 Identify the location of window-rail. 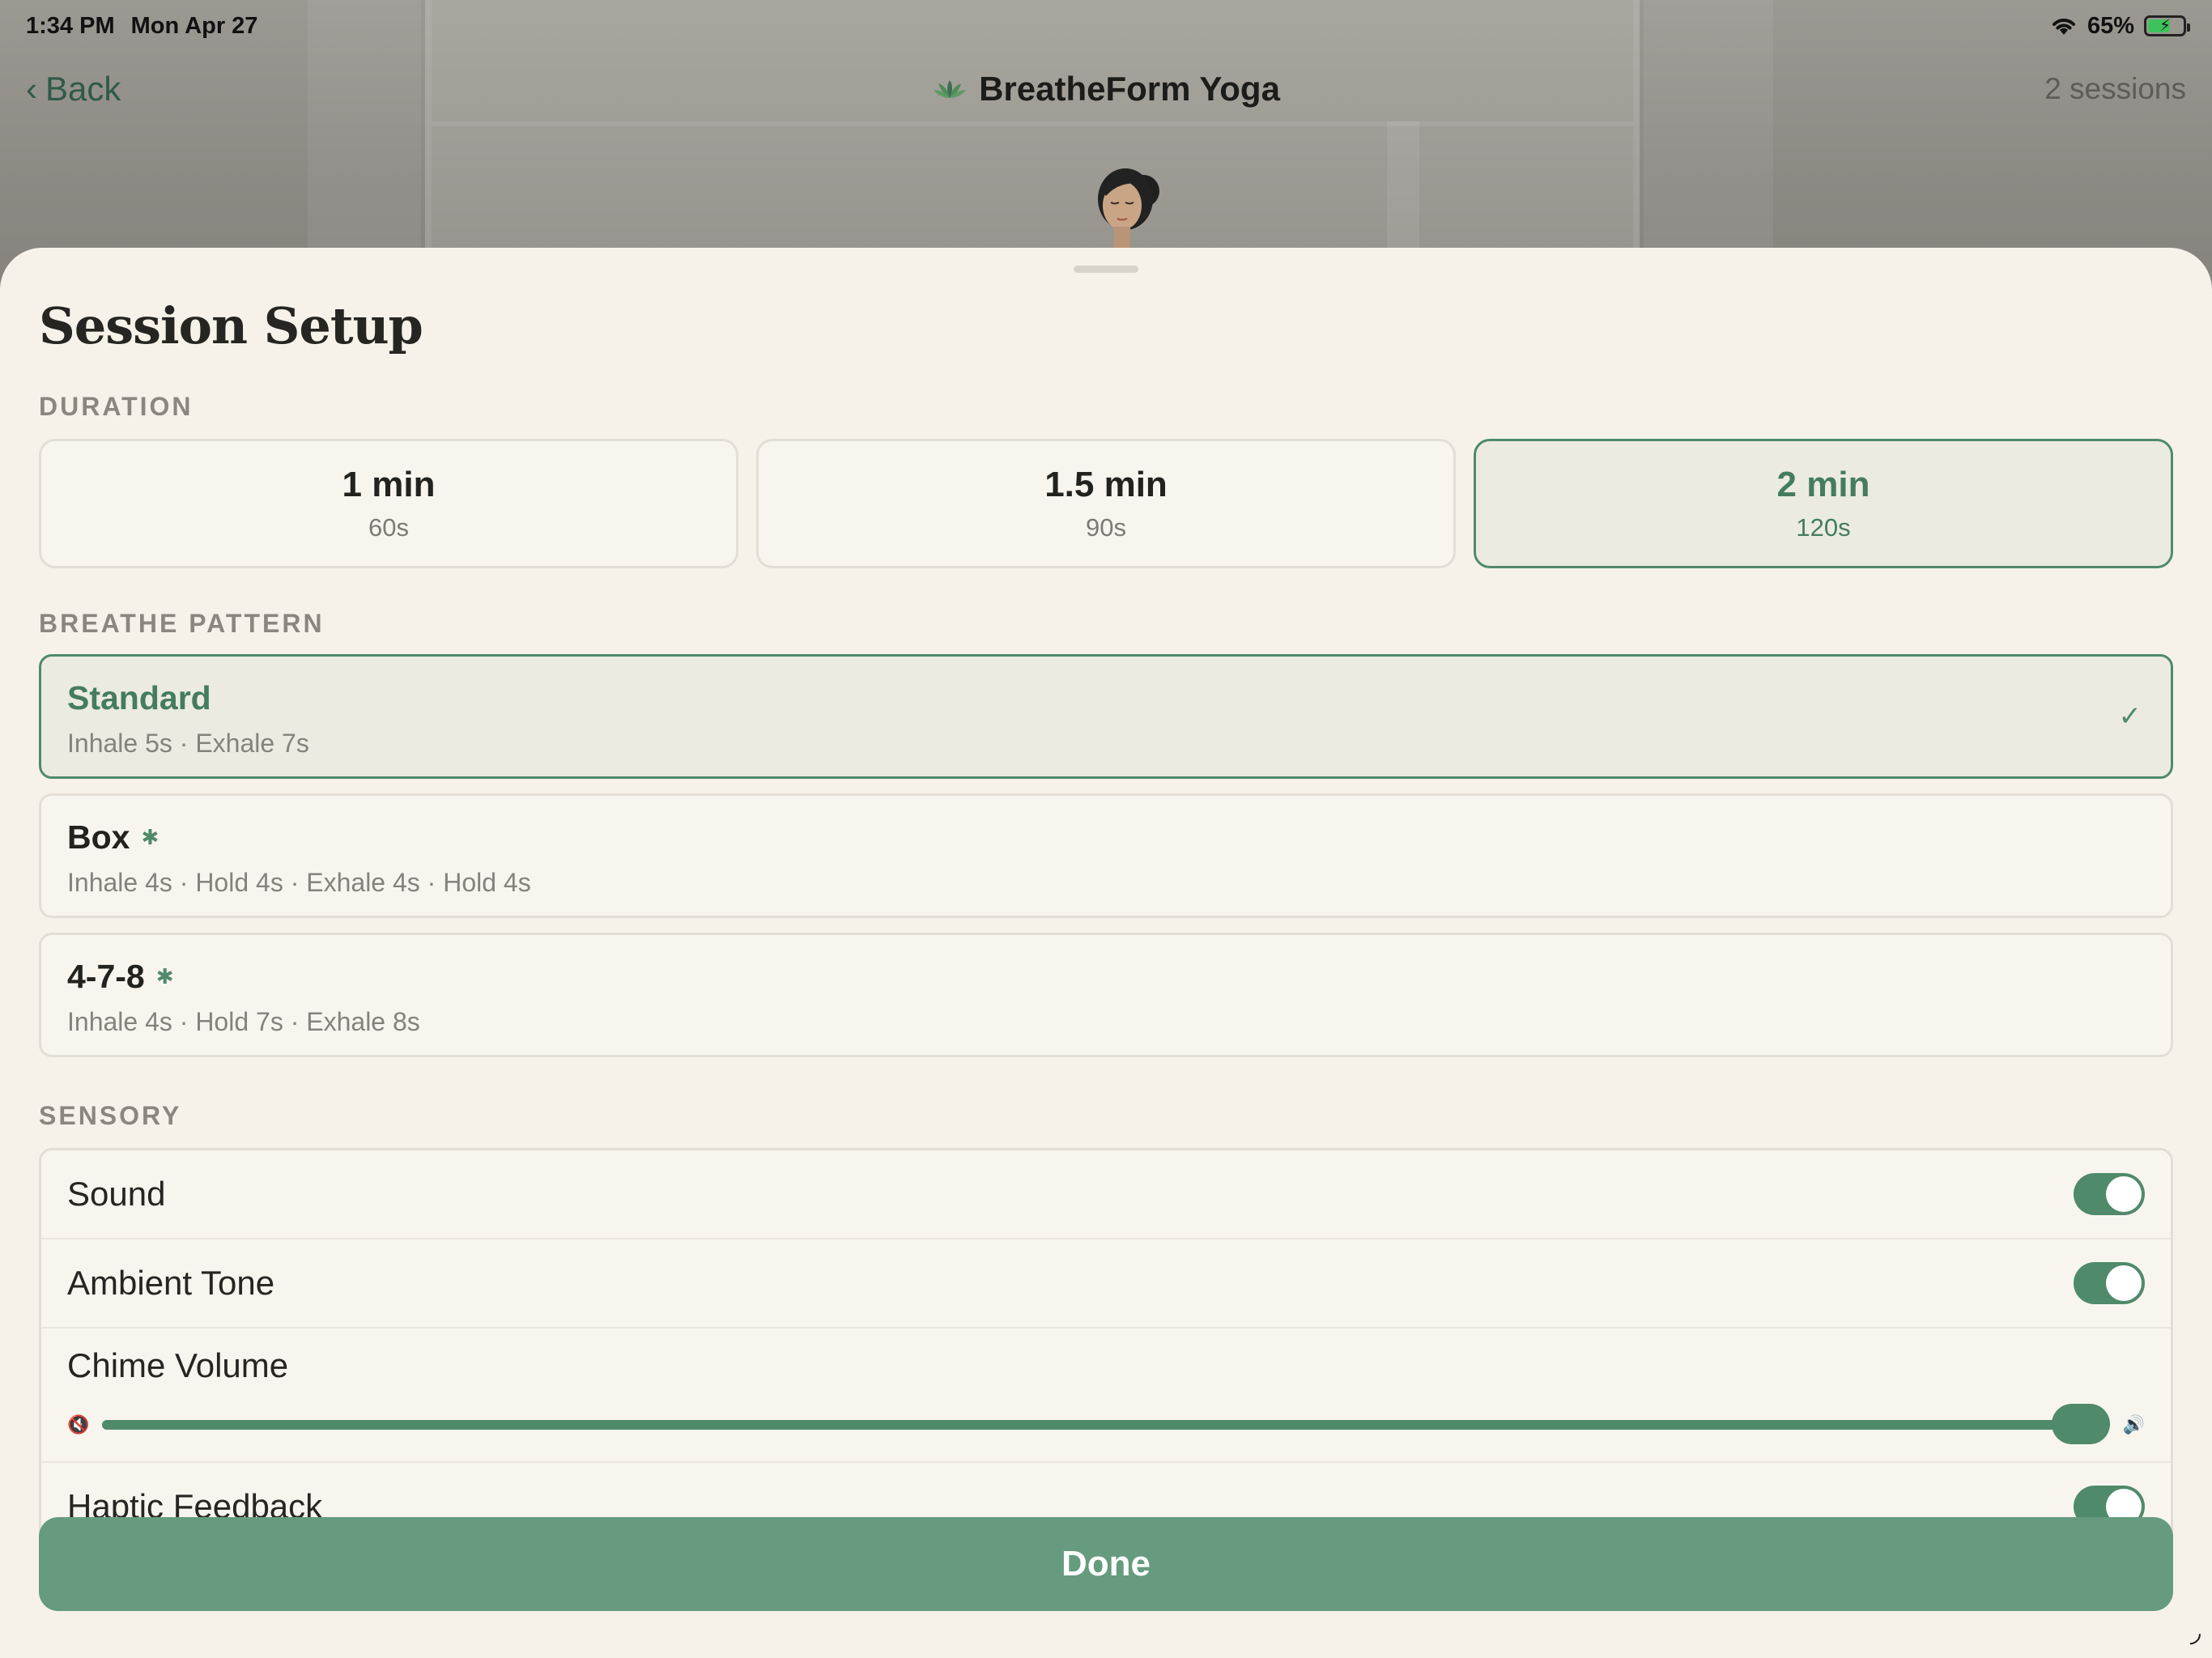
(1032, 123).